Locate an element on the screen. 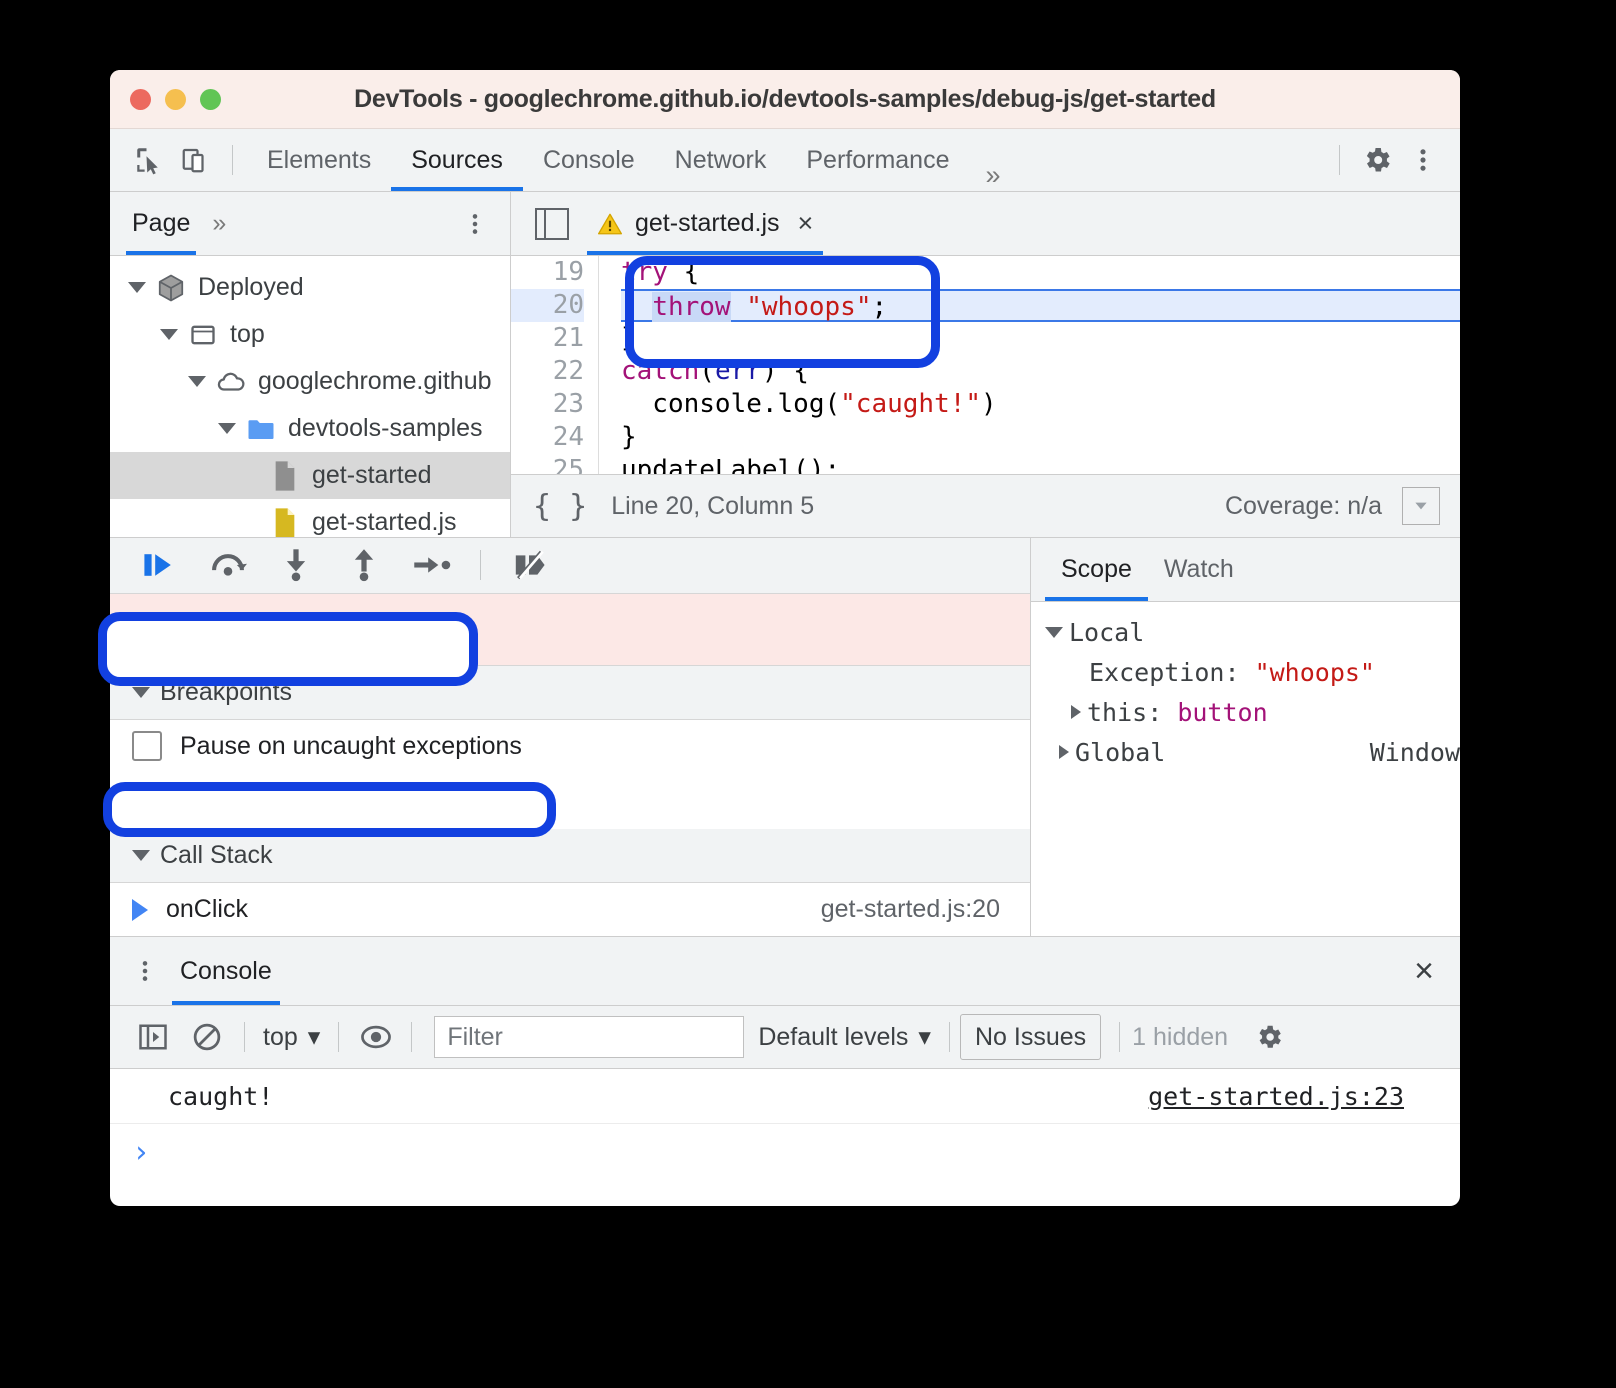 The height and width of the screenshot is (1388, 1616). tree-item-label: googlechrome.github is located at coordinates (375, 381).